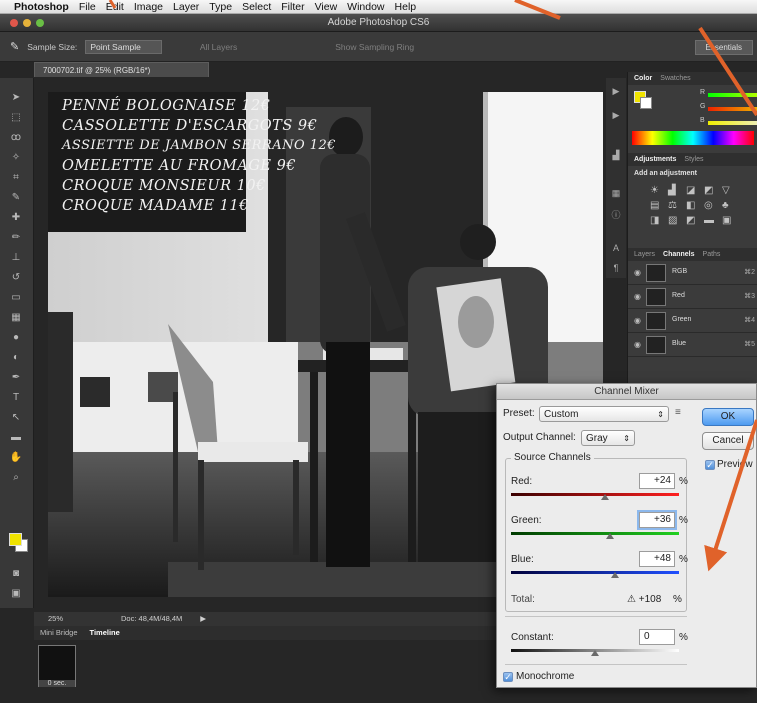 The image size is (757, 703). Describe the element at coordinates (728, 417) in the screenshot. I see `ok-button: OK` at that location.